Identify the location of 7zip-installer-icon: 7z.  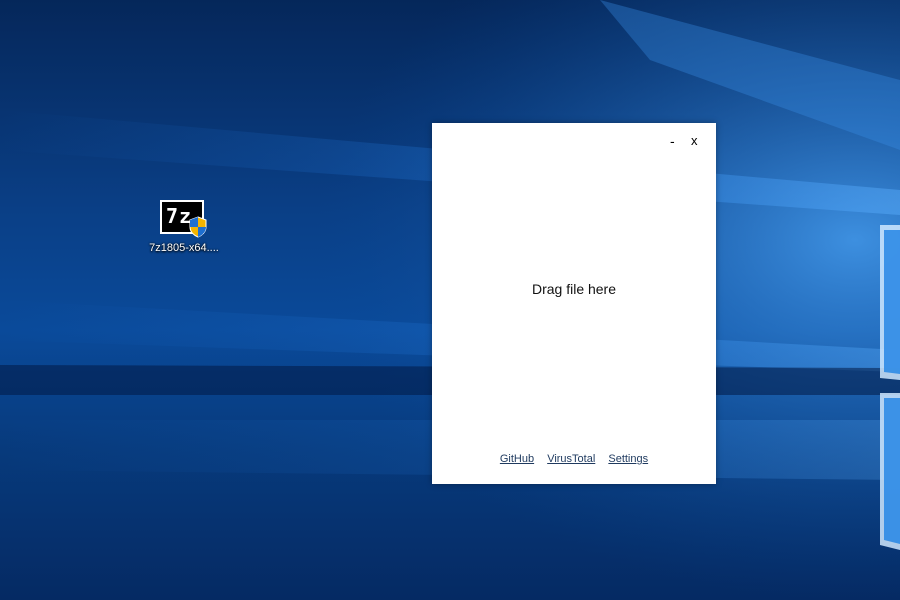
(184, 218).